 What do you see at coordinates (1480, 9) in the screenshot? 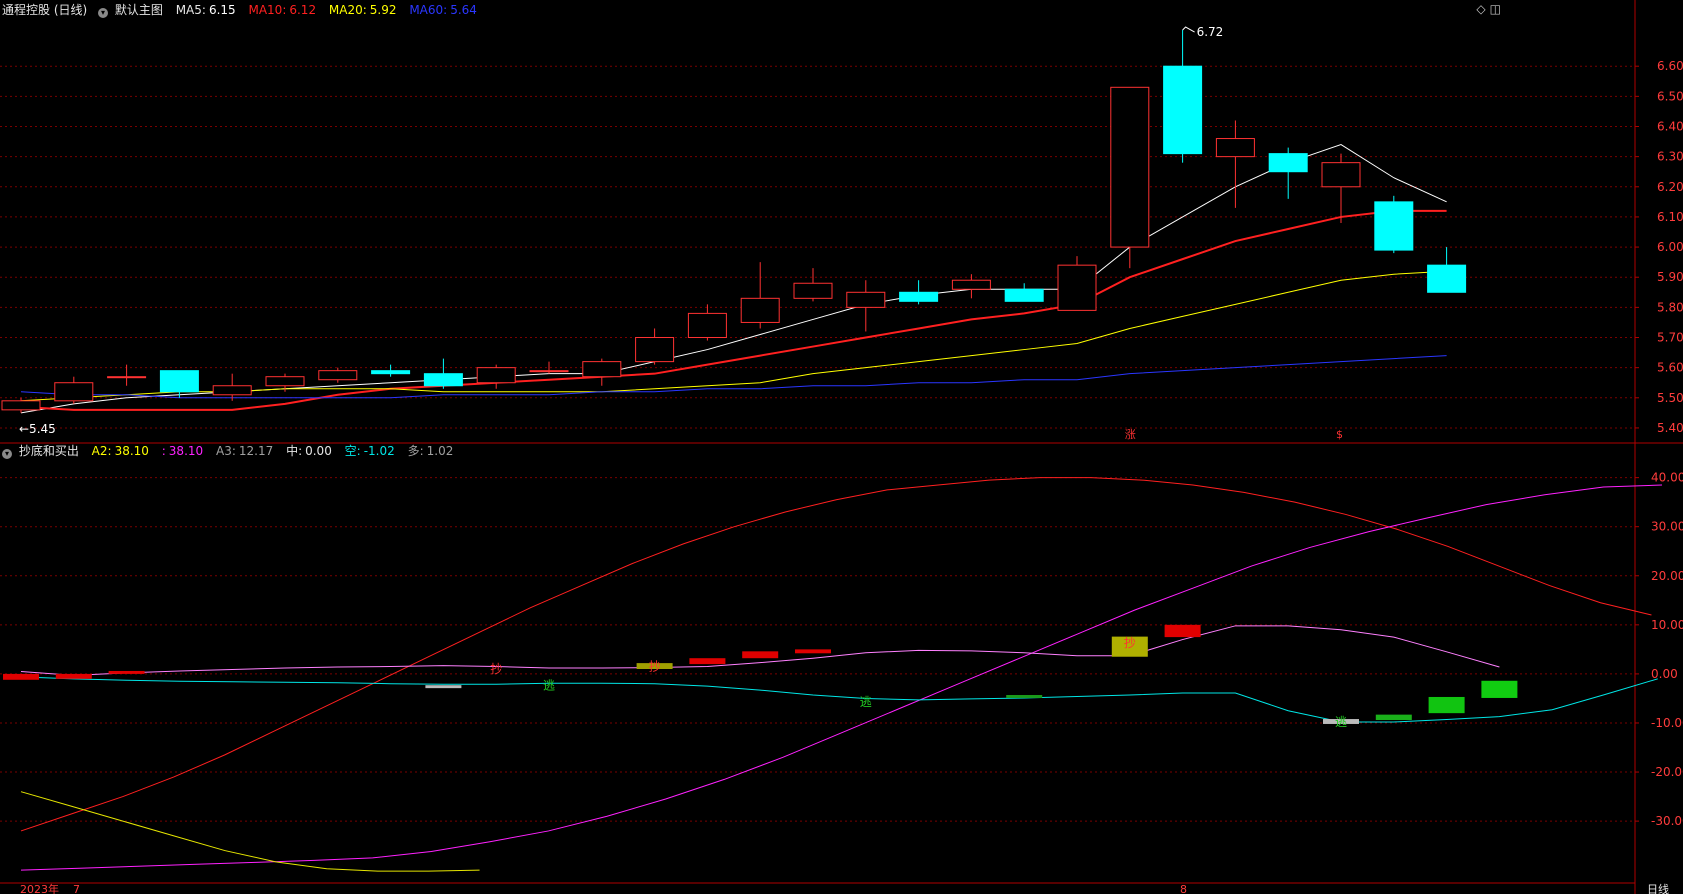
I see `diamond-icon: ◇` at bounding box center [1480, 9].